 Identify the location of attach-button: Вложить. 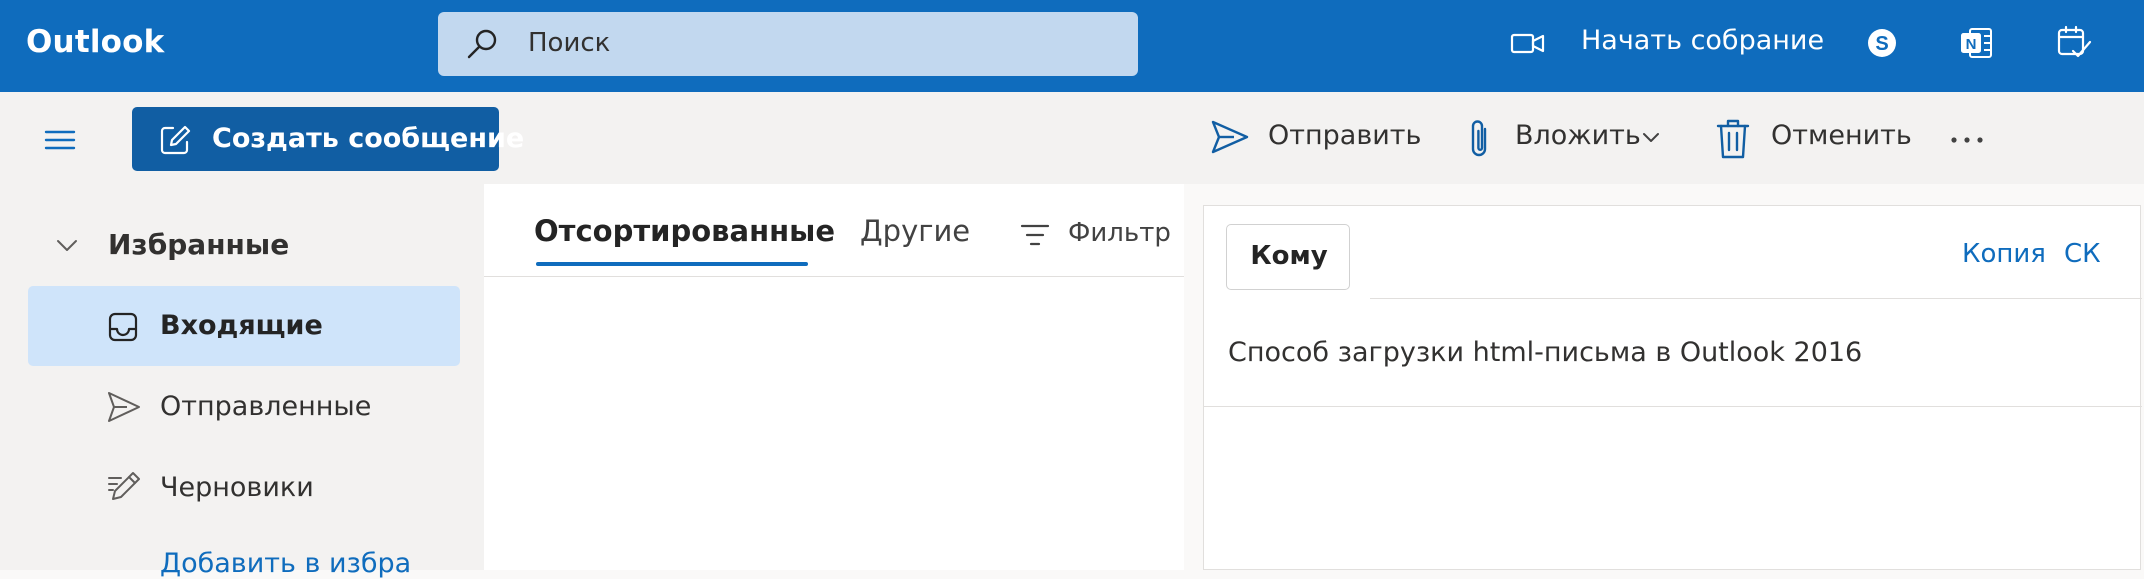
(1578, 135).